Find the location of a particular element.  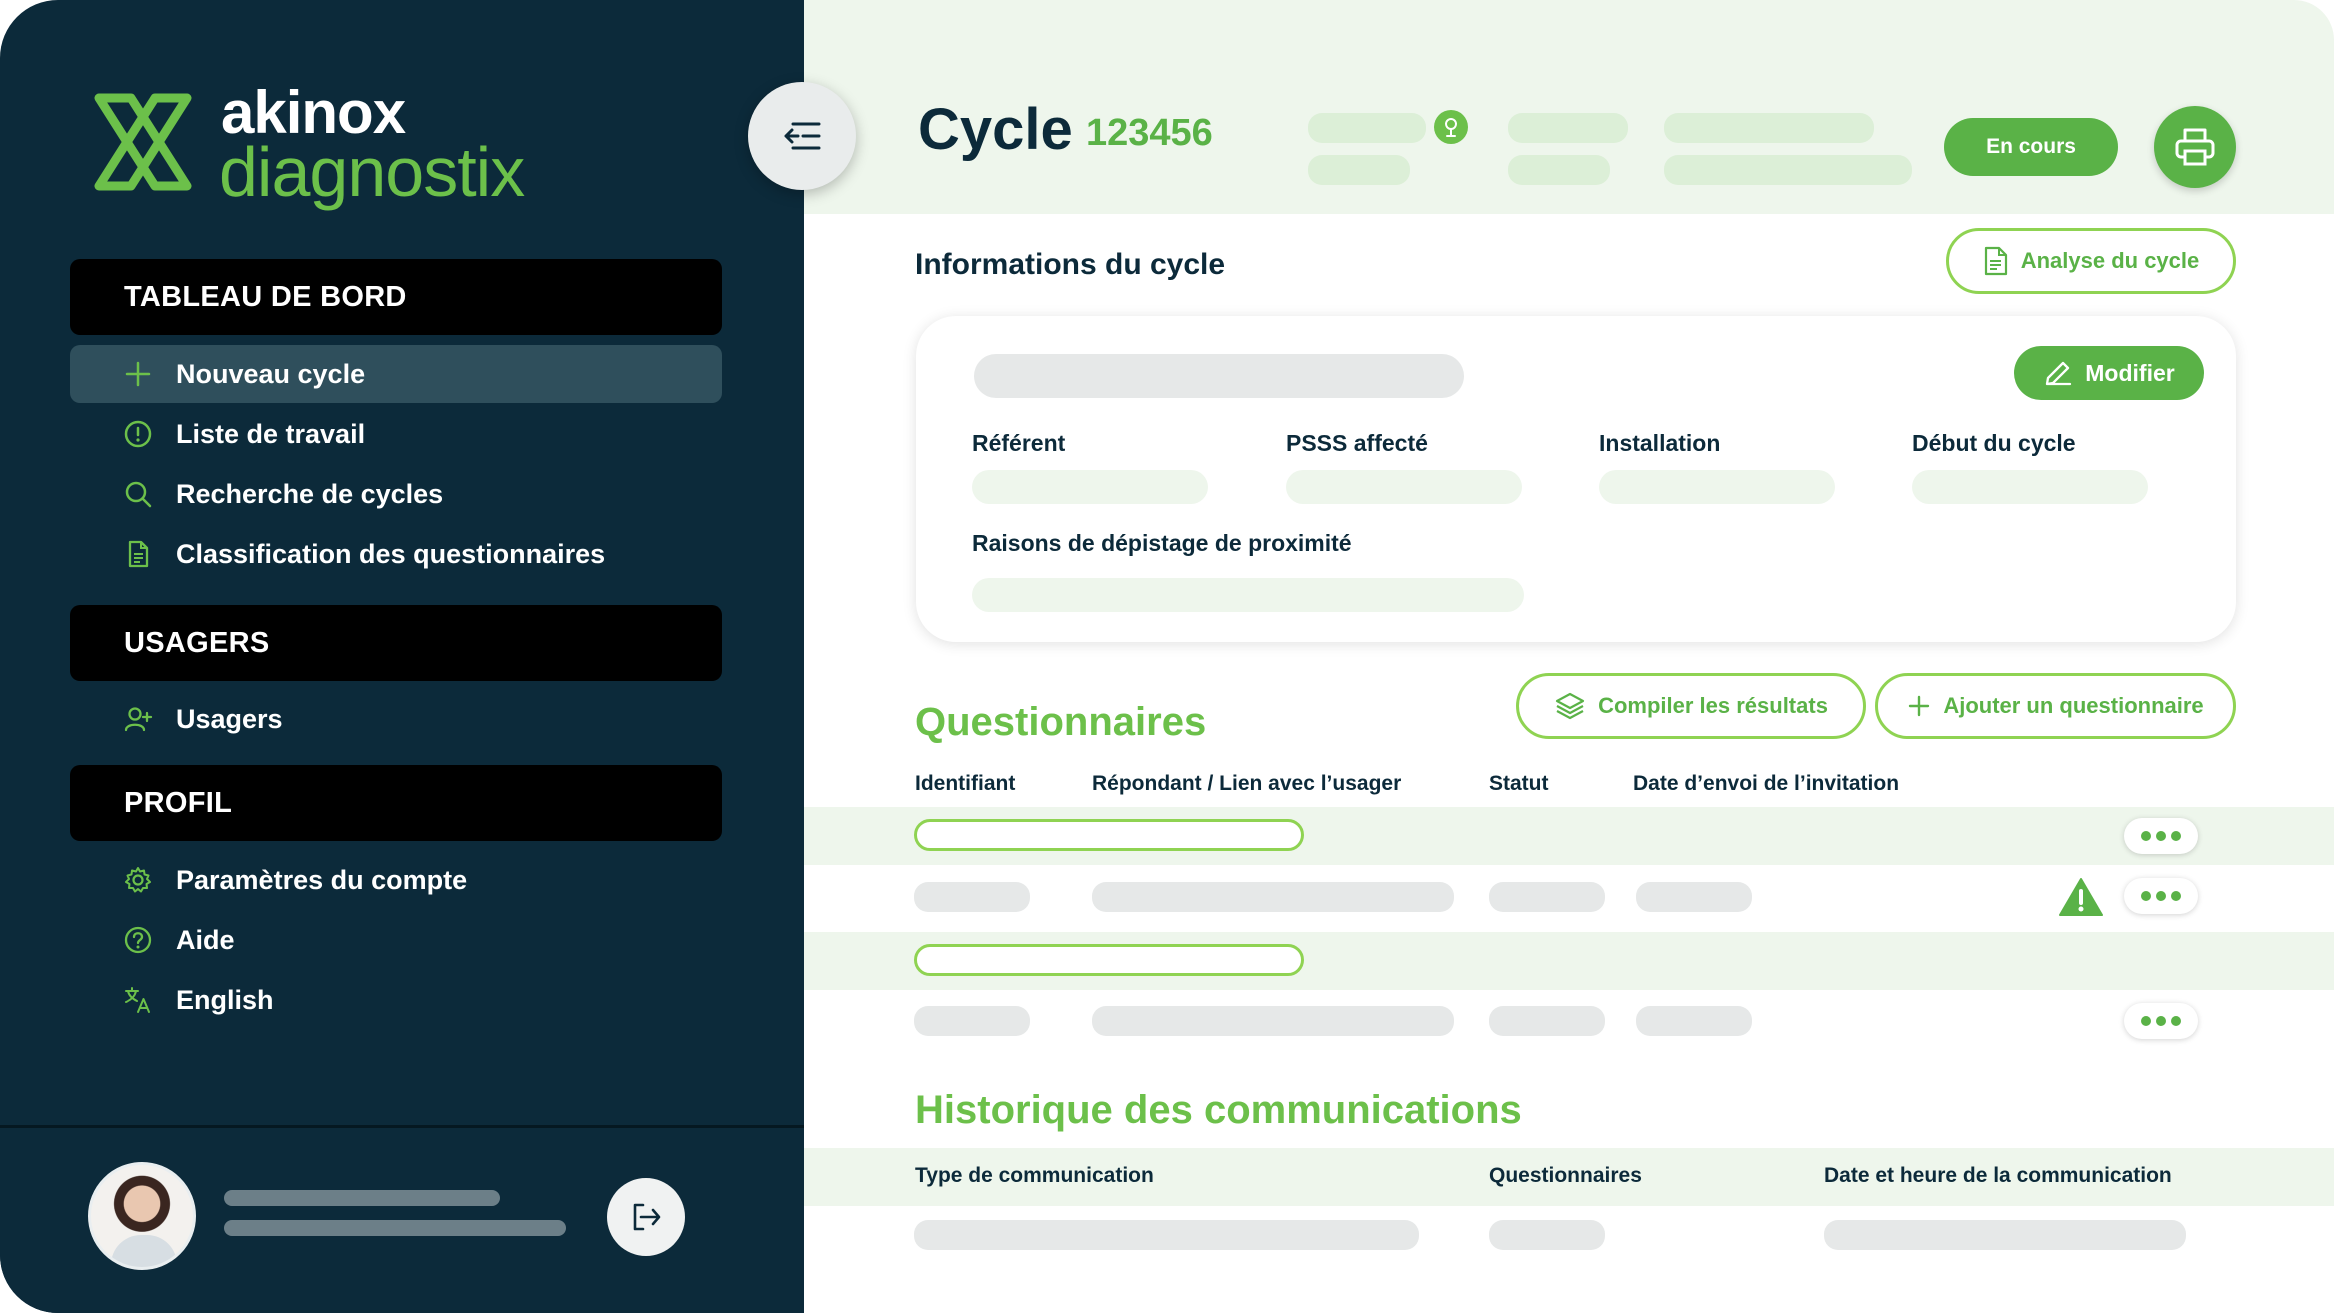

status-badge: En cours is located at coordinates (2031, 147).